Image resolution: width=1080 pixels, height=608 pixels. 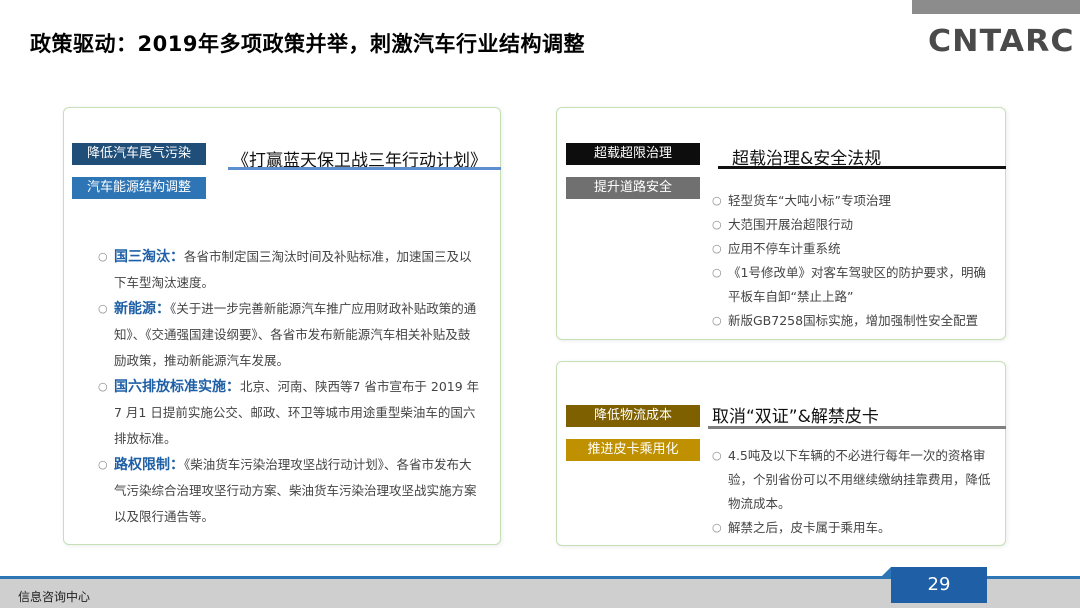 I want to click on left-heading-underline, so click(x=364, y=168).